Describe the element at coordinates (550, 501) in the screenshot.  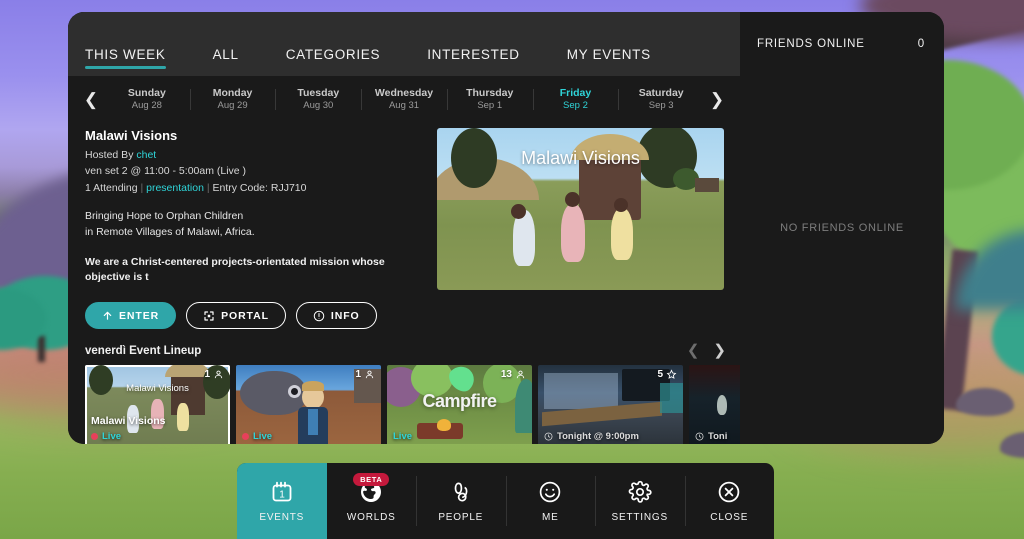
I see `toolbar-item-me: ME` at that location.